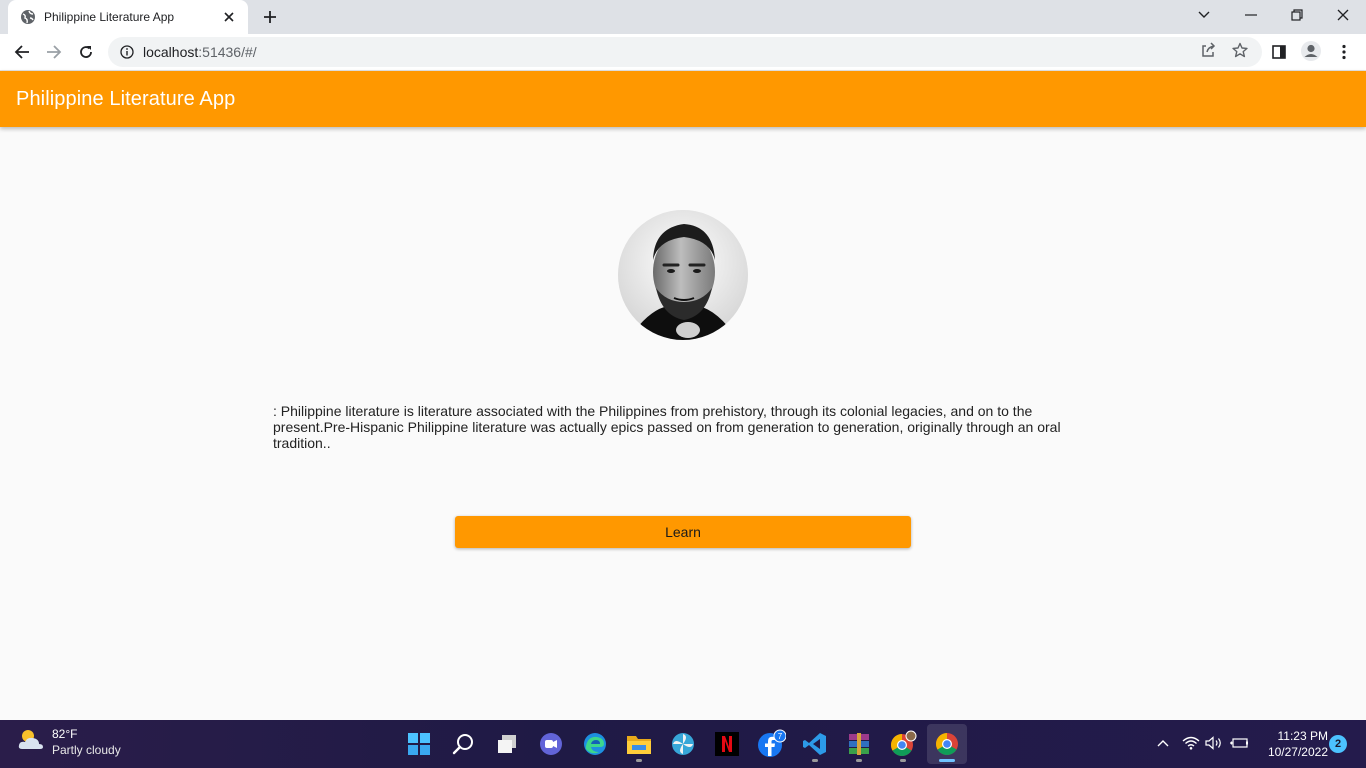 The image size is (1366, 768). What do you see at coordinates (1343, 15) in the screenshot?
I see `close-window-icon` at bounding box center [1343, 15].